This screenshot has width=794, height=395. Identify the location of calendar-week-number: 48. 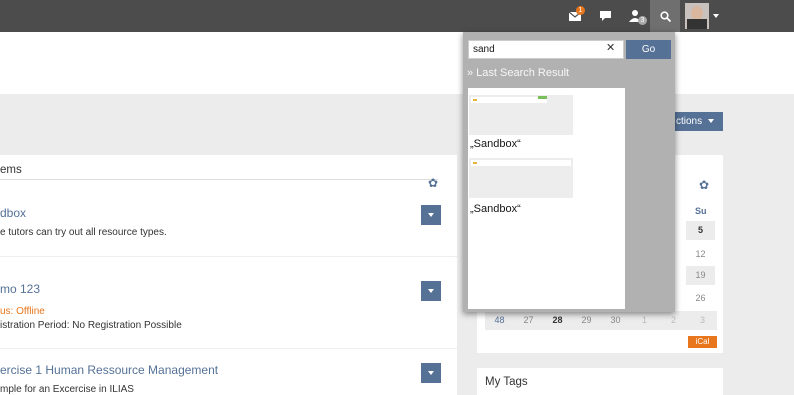
(499, 320).